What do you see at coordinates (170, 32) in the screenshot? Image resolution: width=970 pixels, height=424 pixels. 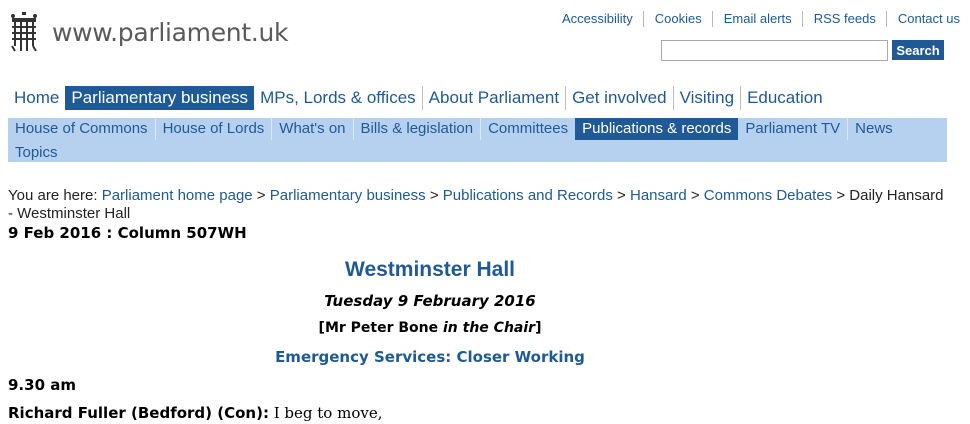 I see `logo-text: www.parliament.uk` at bounding box center [170, 32].